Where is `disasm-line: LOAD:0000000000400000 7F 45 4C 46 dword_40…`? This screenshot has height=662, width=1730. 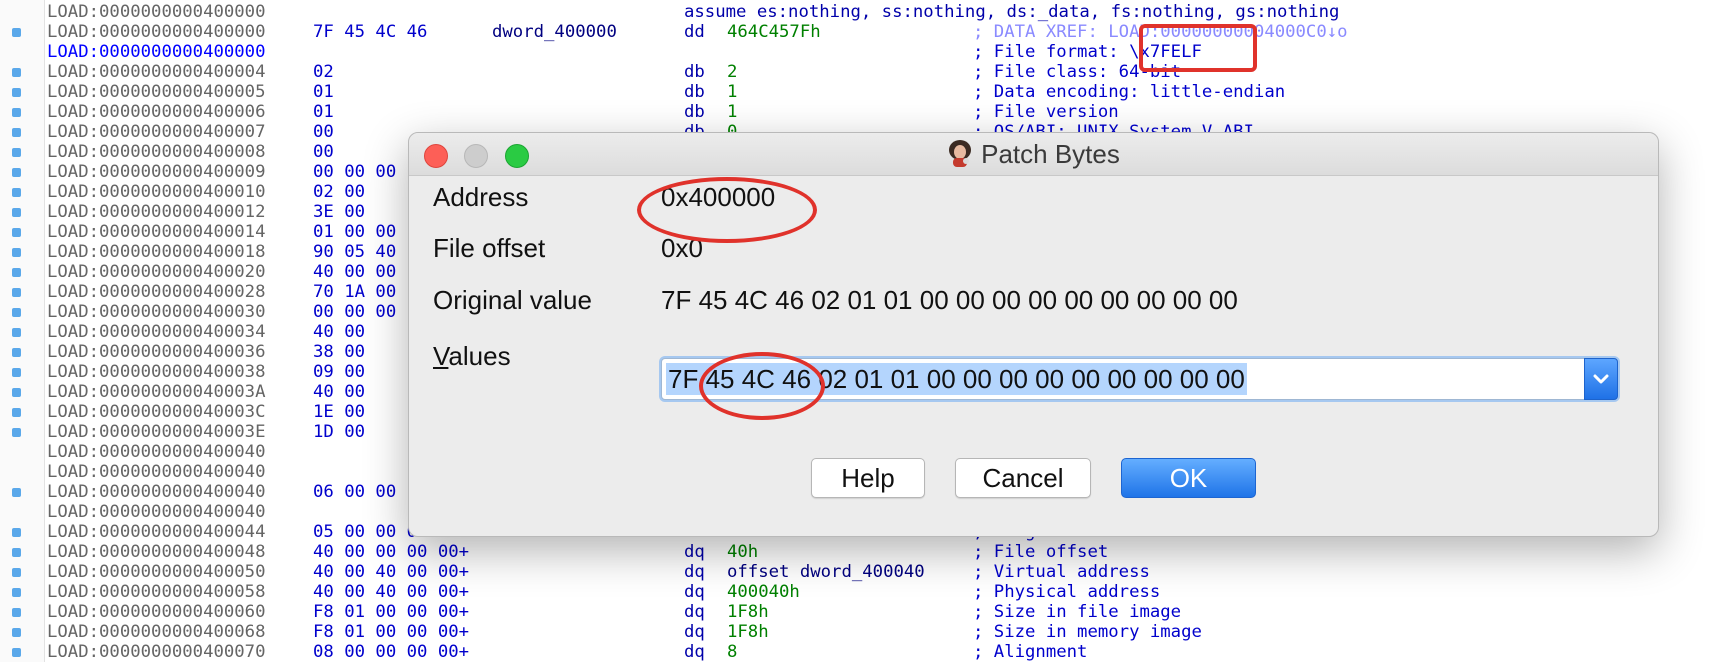
disasm-line: LOAD:0000000000400000 7F 45 4C 46 dword_40… is located at coordinates (865, 32).